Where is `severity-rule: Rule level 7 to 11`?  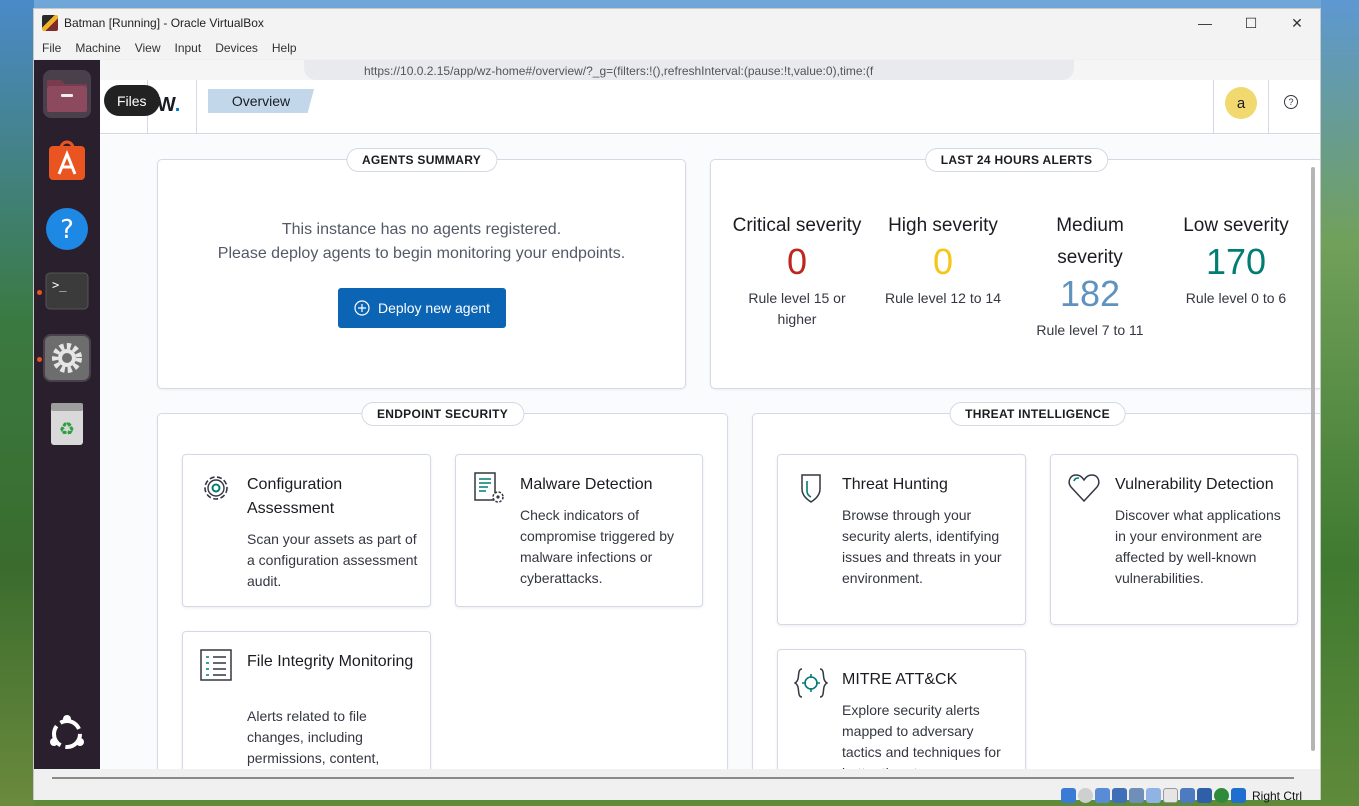 severity-rule: Rule level 7 to 11 is located at coordinates (1090, 330).